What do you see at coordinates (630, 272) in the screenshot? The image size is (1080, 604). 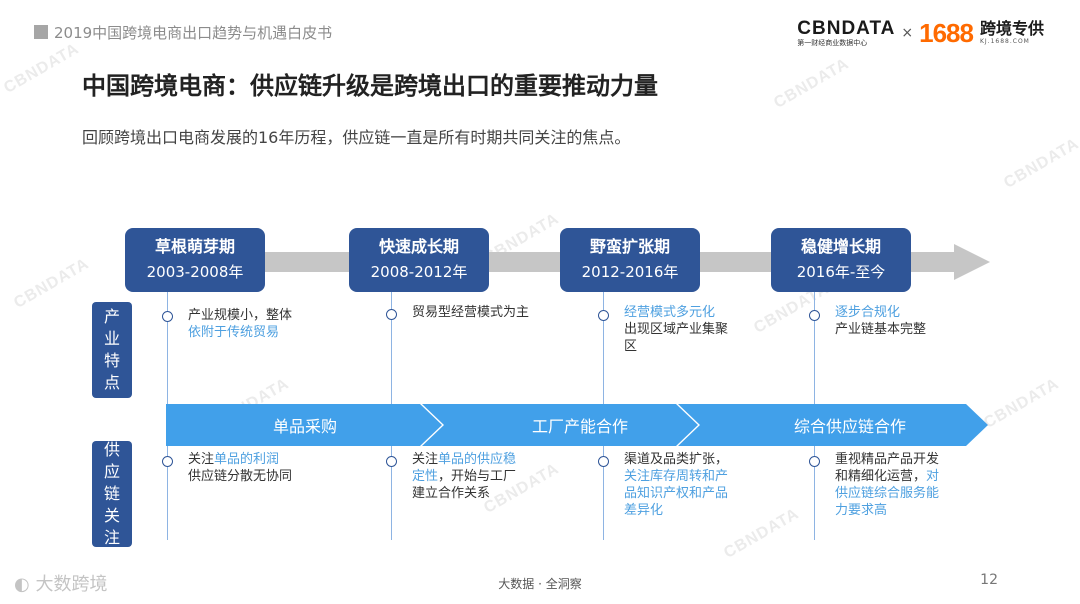 I see `phase-years: 2012-2016年` at bounding box center [630, 272].